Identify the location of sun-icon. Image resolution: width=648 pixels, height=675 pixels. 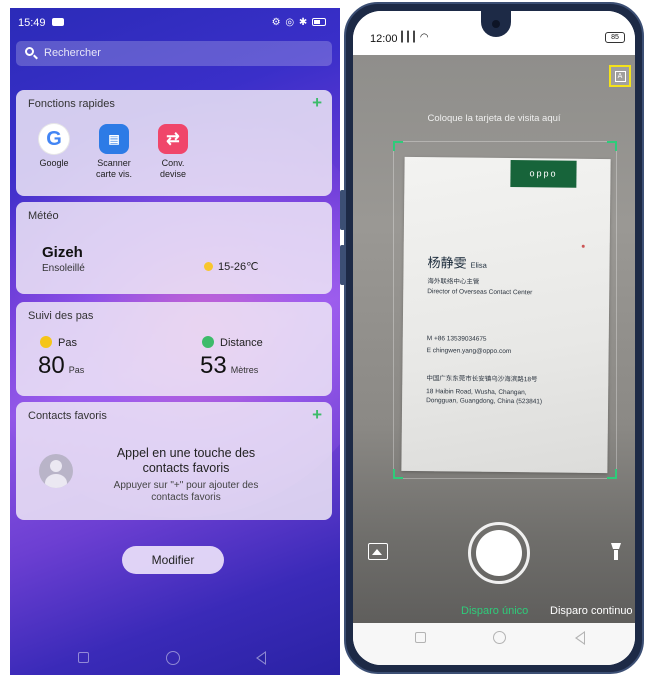
(208, 266).